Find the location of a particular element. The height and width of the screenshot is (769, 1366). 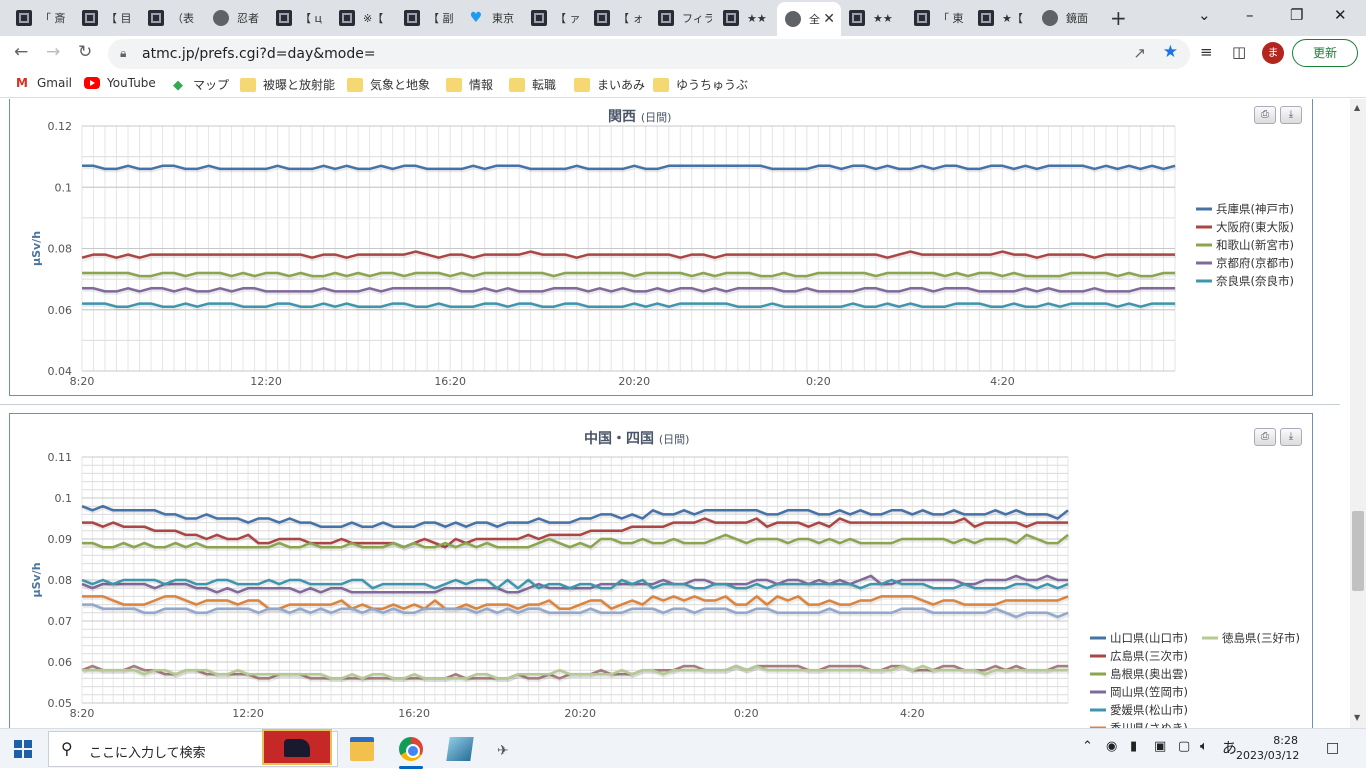

browser-tab-label: （表 is located at coordinates (183, 18).